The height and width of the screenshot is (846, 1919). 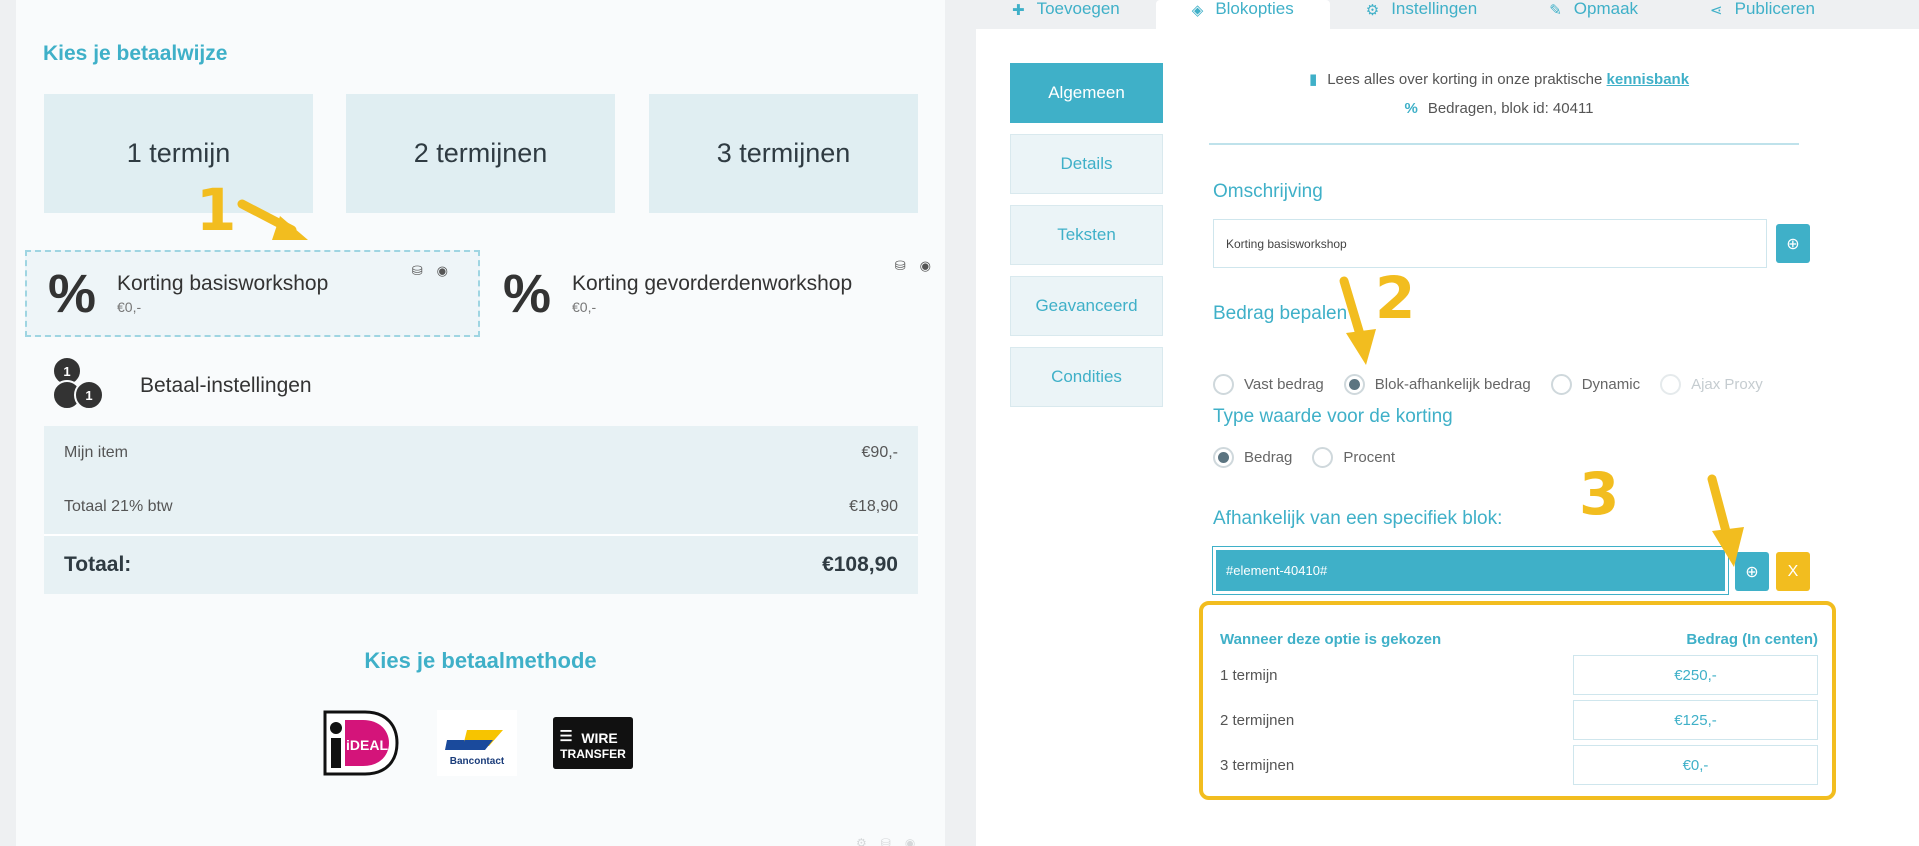 What do you see at coordinates (1268, 457) in the screenshot?
I see `radio-label: Bedrag` at bounding box center [1268, 457].